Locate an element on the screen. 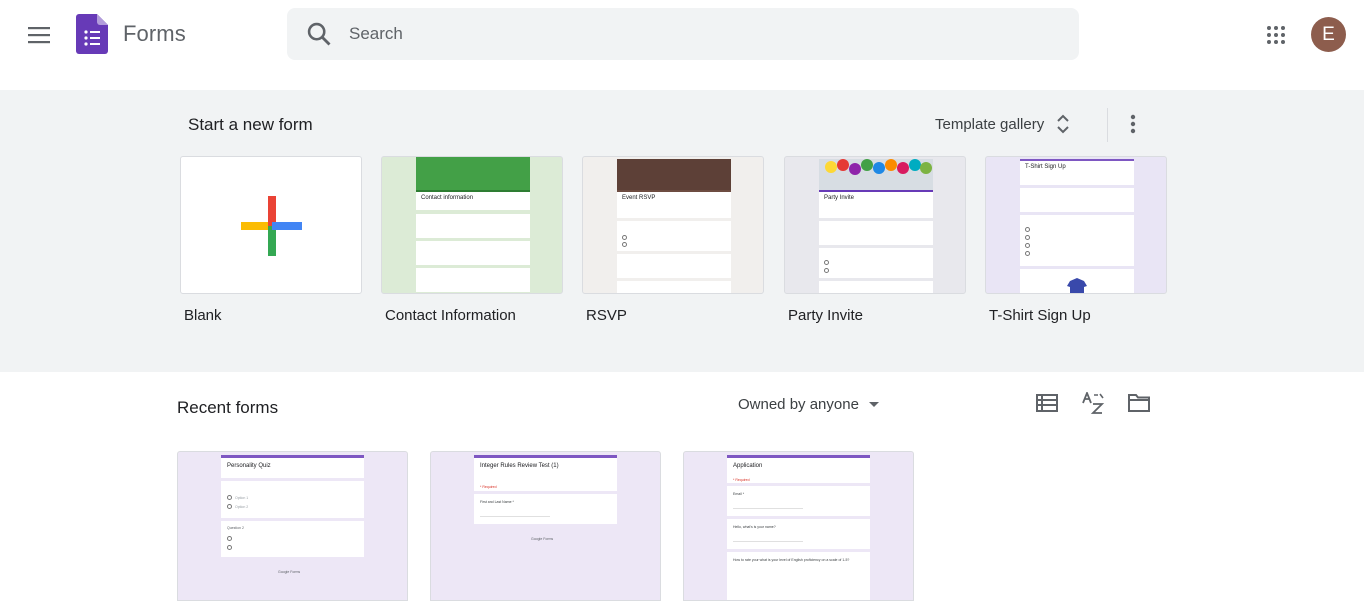 The width and height of the screenshot is (1364, 601). more-vert-icon is located at coordinates (1133, 124).